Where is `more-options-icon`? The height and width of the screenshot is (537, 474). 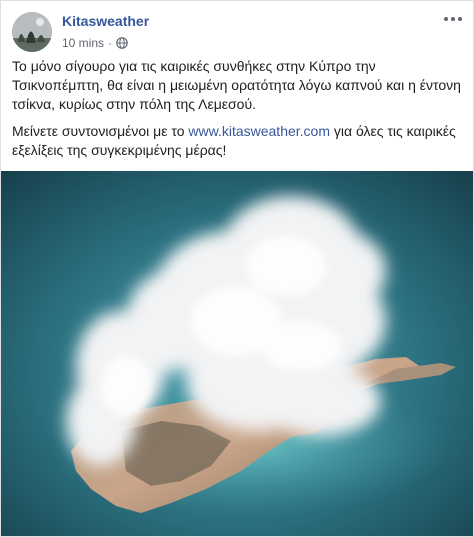 more-options-icon is located at coordinates (453, 19).